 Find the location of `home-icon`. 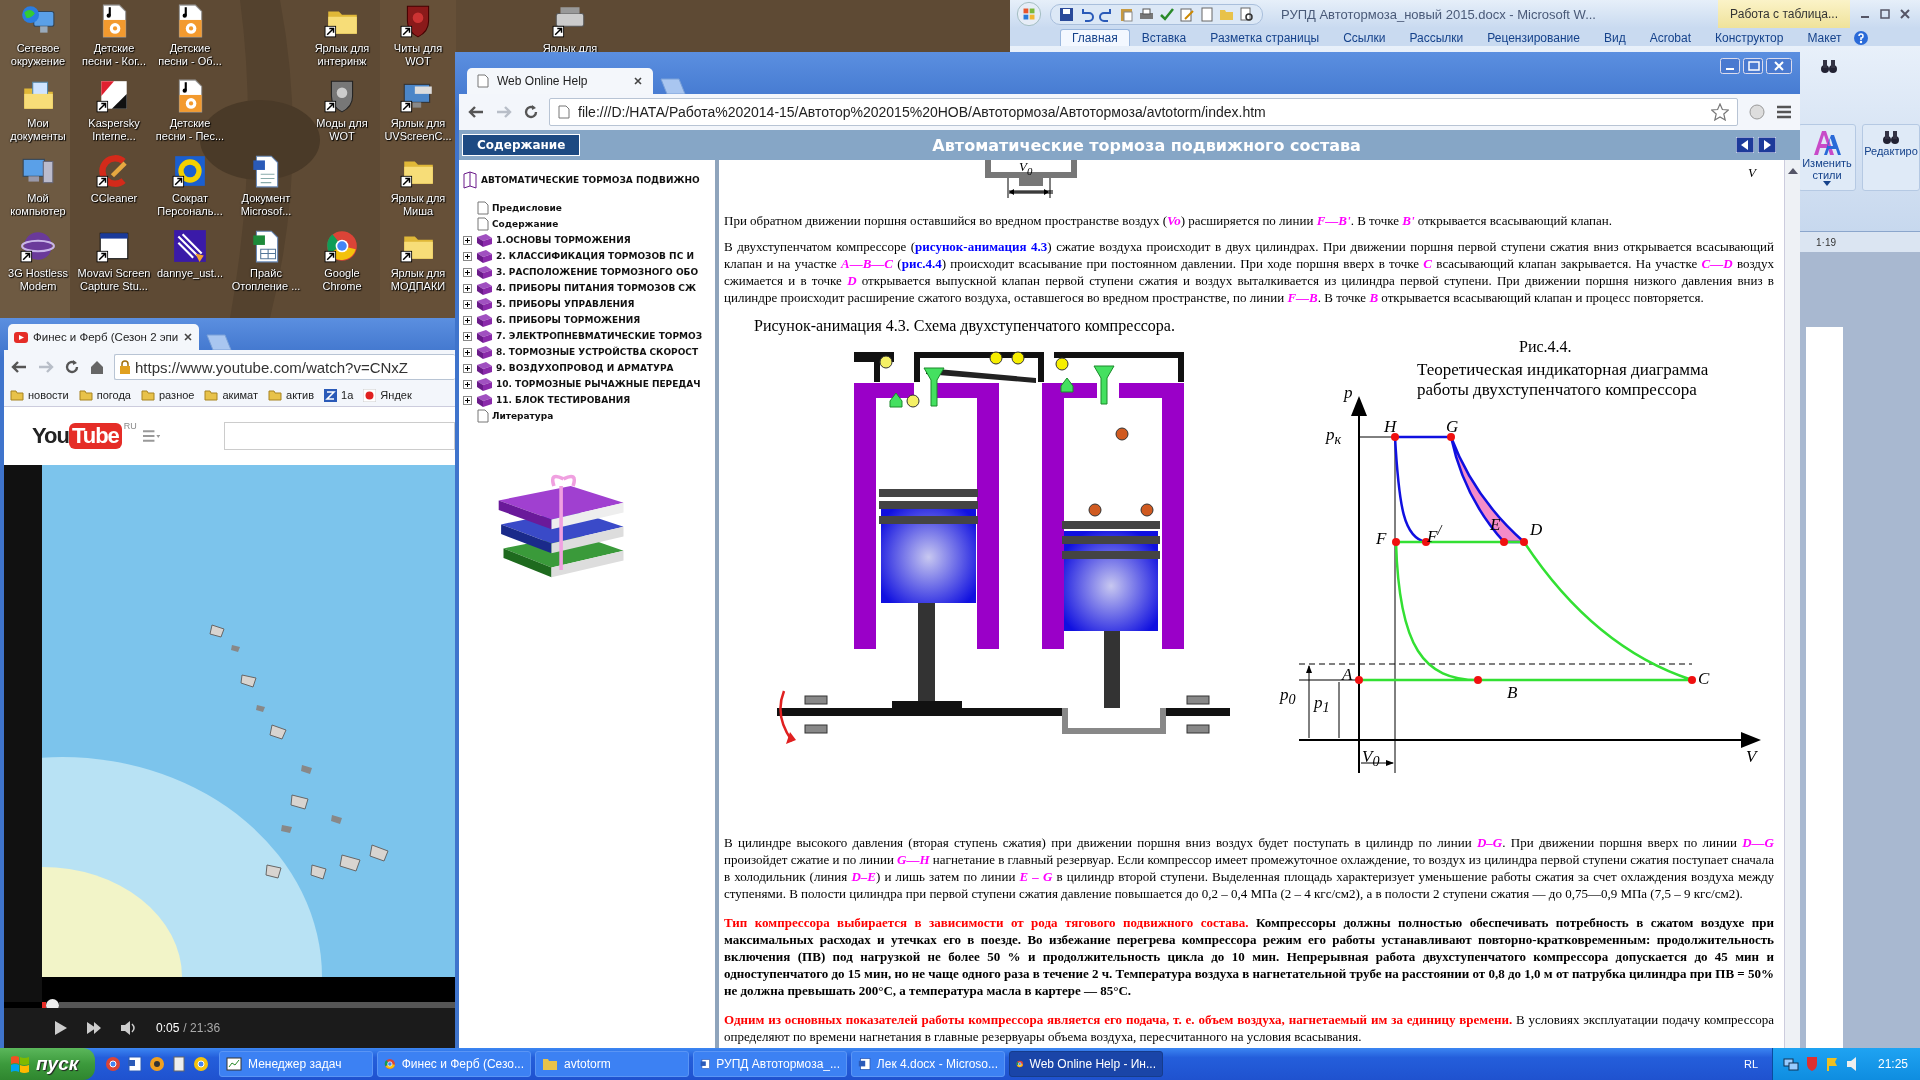

home-icon is located at coordinates (97, 367).